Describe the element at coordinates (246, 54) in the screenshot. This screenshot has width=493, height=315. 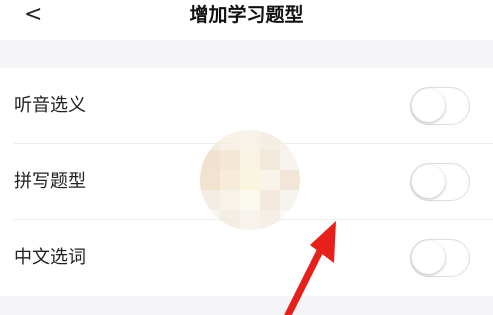
I see `section-gap` at that location.